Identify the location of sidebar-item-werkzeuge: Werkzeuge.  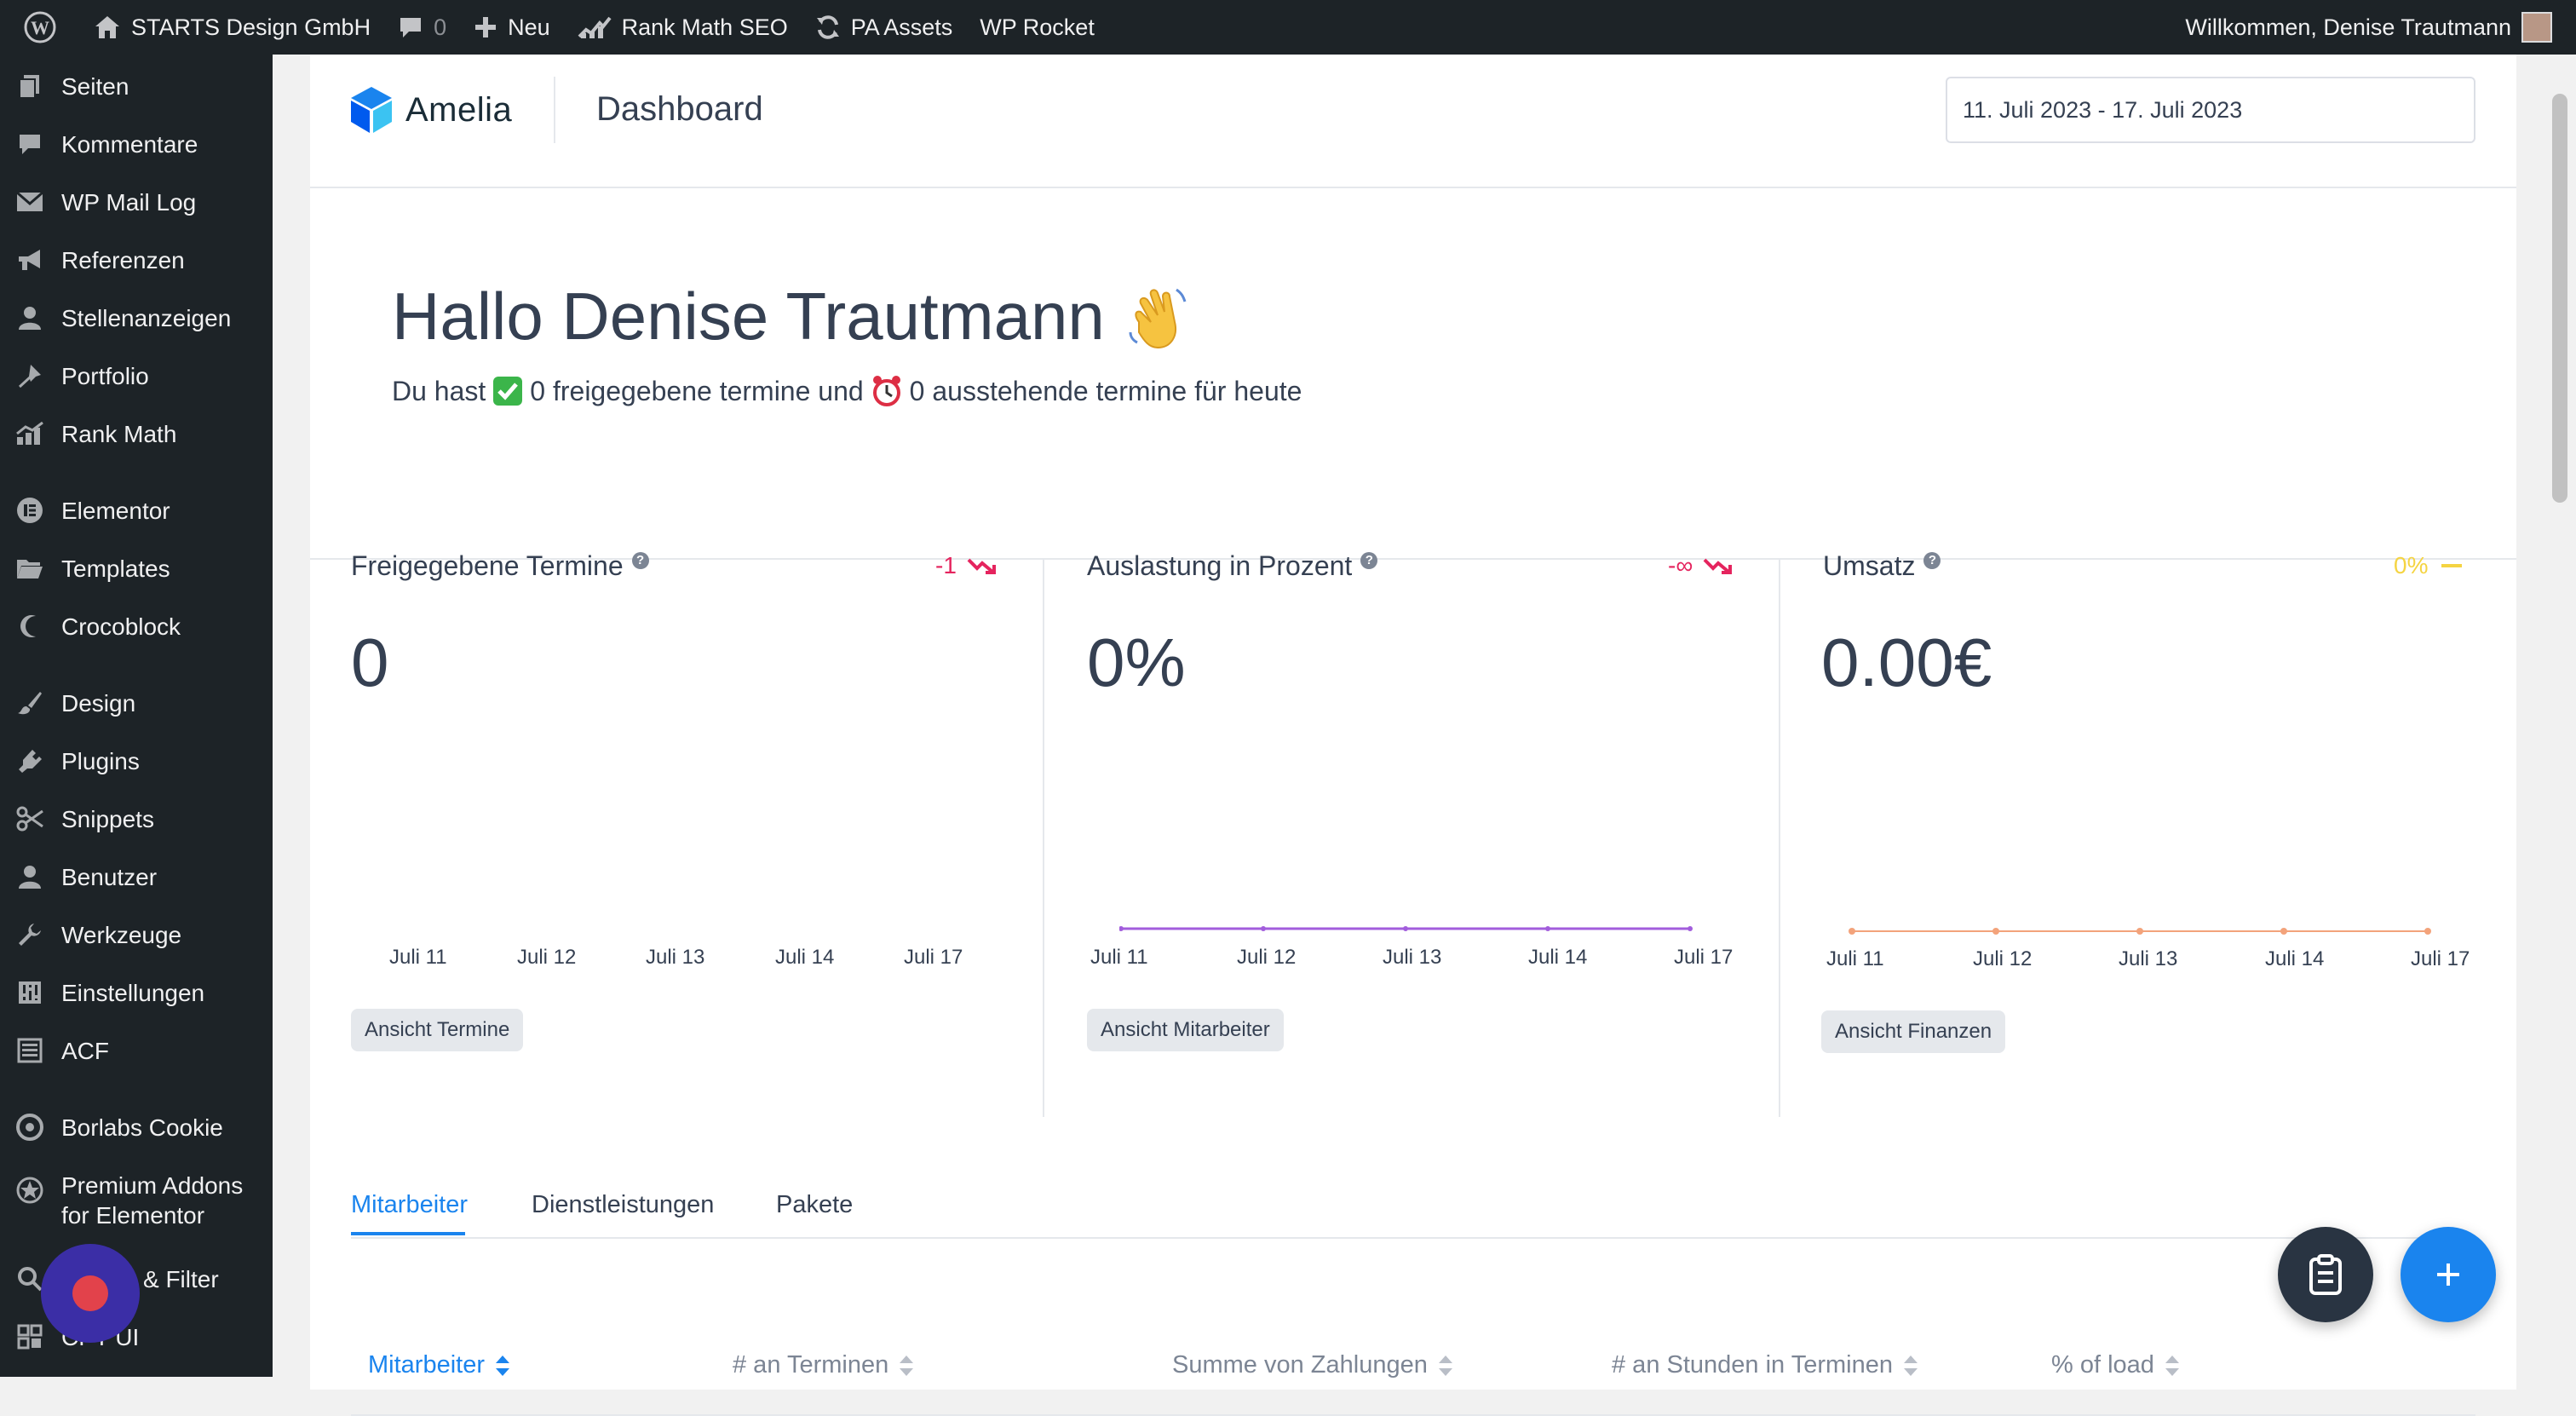
(136, 935).